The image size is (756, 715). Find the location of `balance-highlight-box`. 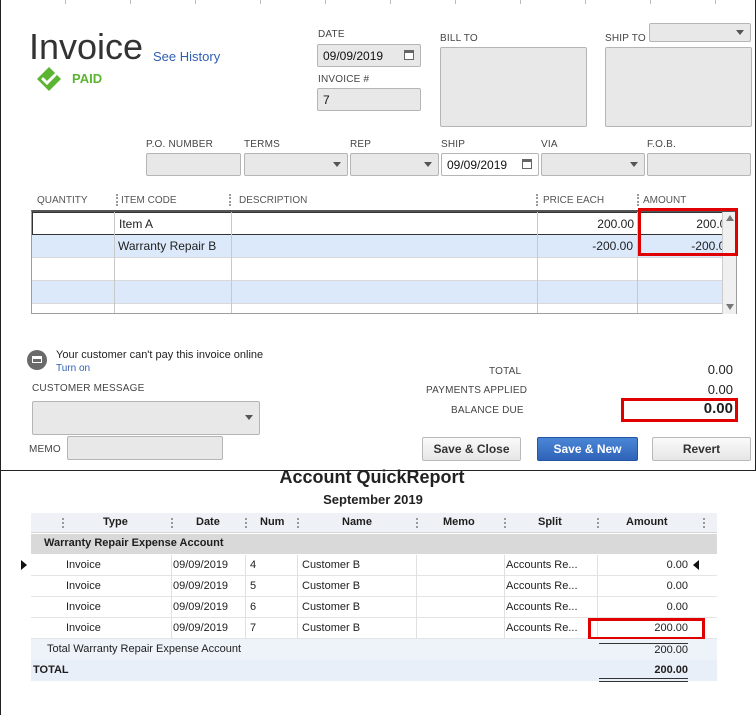

balance-highlight-box is located at coordinates (679, 410).